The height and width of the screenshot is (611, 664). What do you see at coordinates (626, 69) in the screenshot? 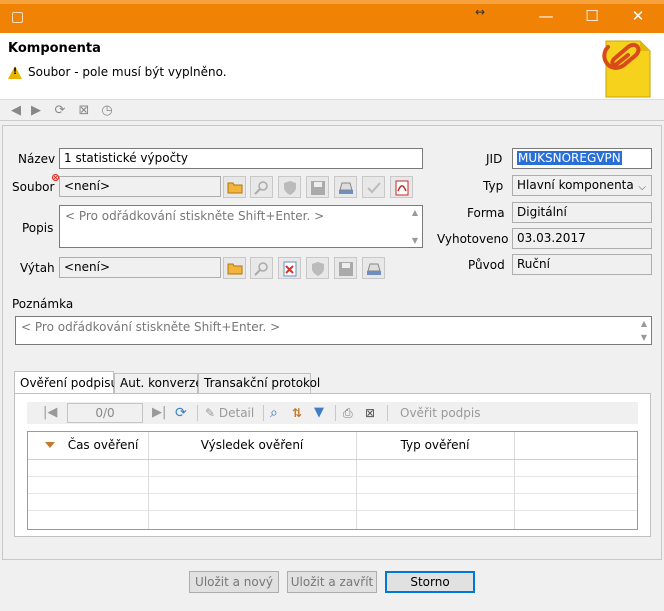
I see `paperclip-document-icon` at bounding box center [626, 69].